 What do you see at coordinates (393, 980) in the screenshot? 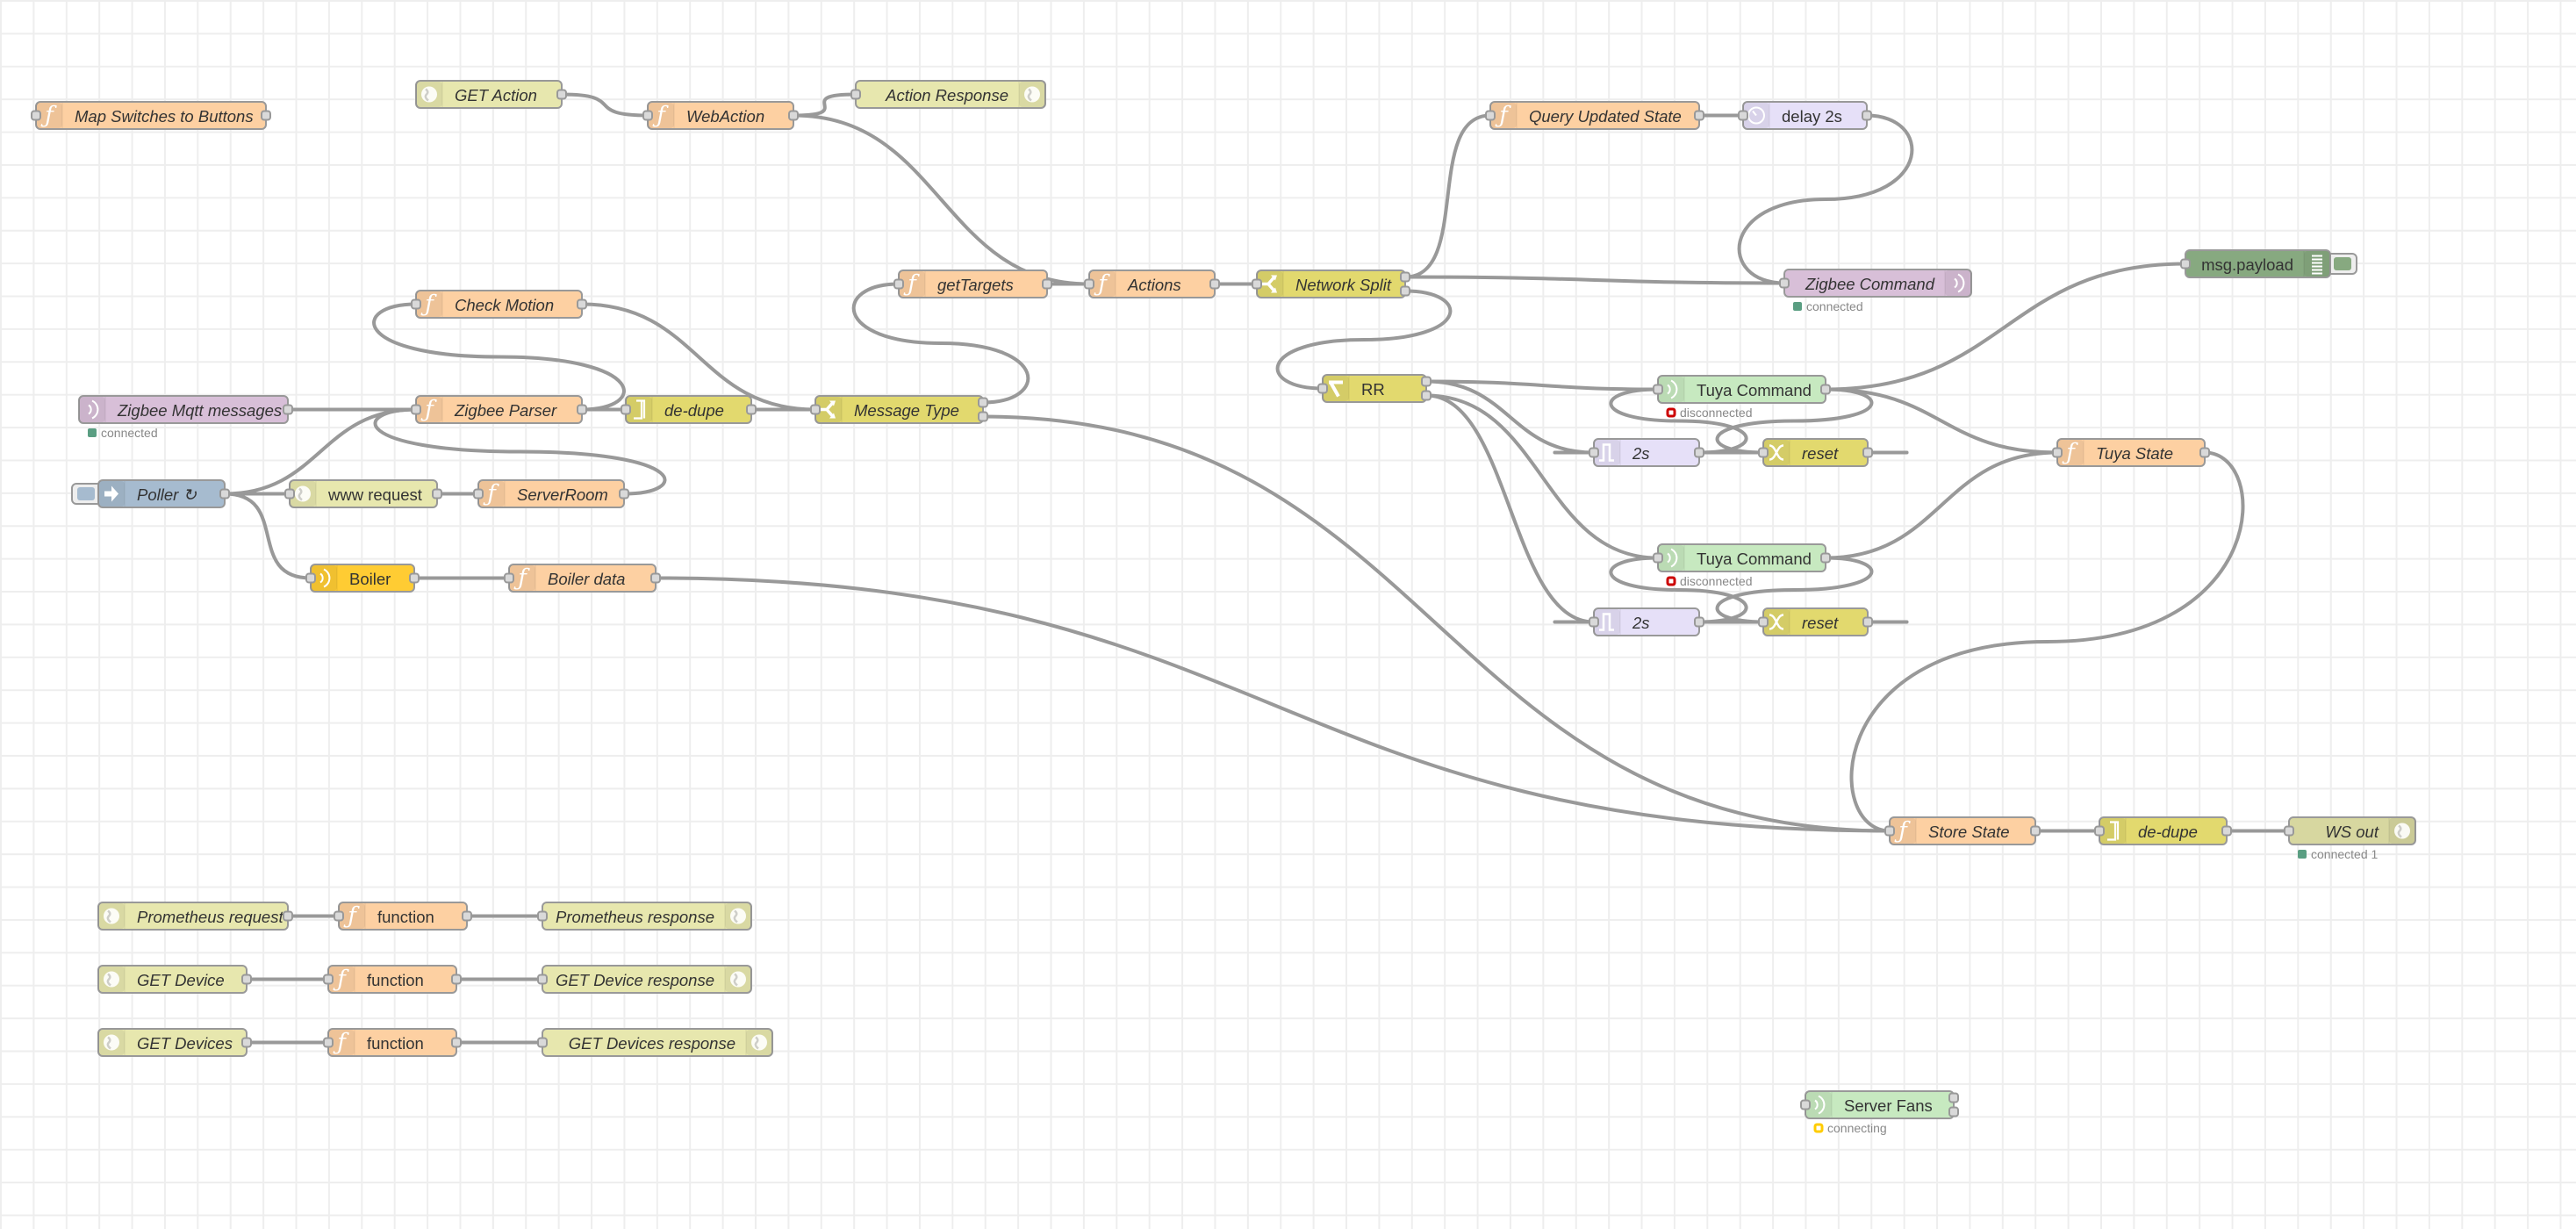
I see `node-function-2: ƒ function` at bounding box center [393, 980].